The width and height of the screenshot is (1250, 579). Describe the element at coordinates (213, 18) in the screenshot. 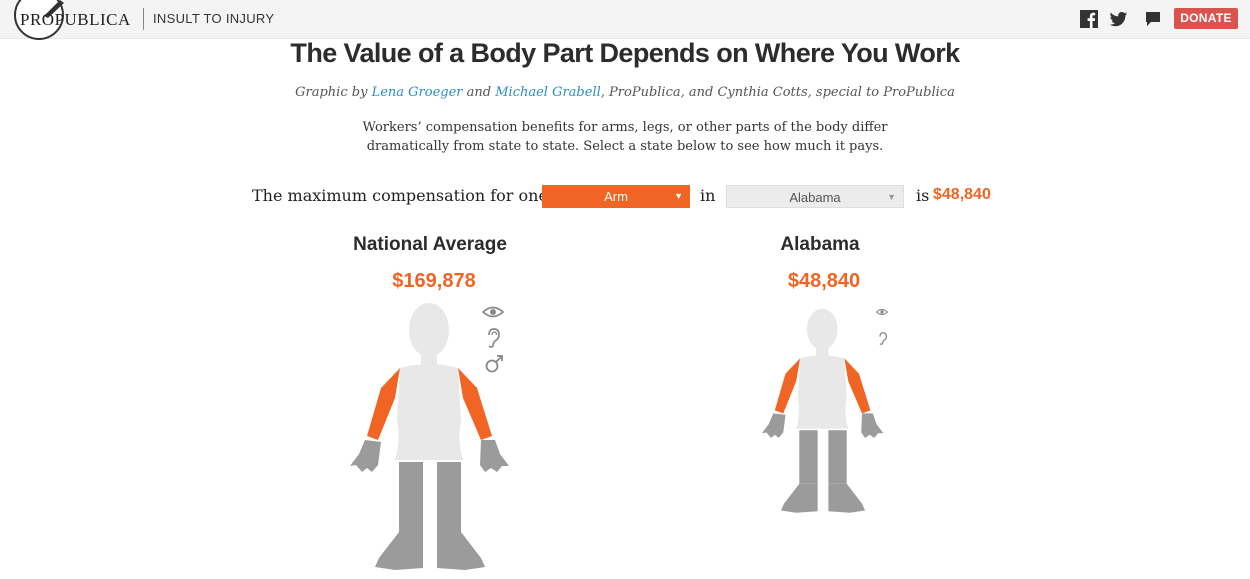

I see `section-link: INSULT TO INJURY` at that location.